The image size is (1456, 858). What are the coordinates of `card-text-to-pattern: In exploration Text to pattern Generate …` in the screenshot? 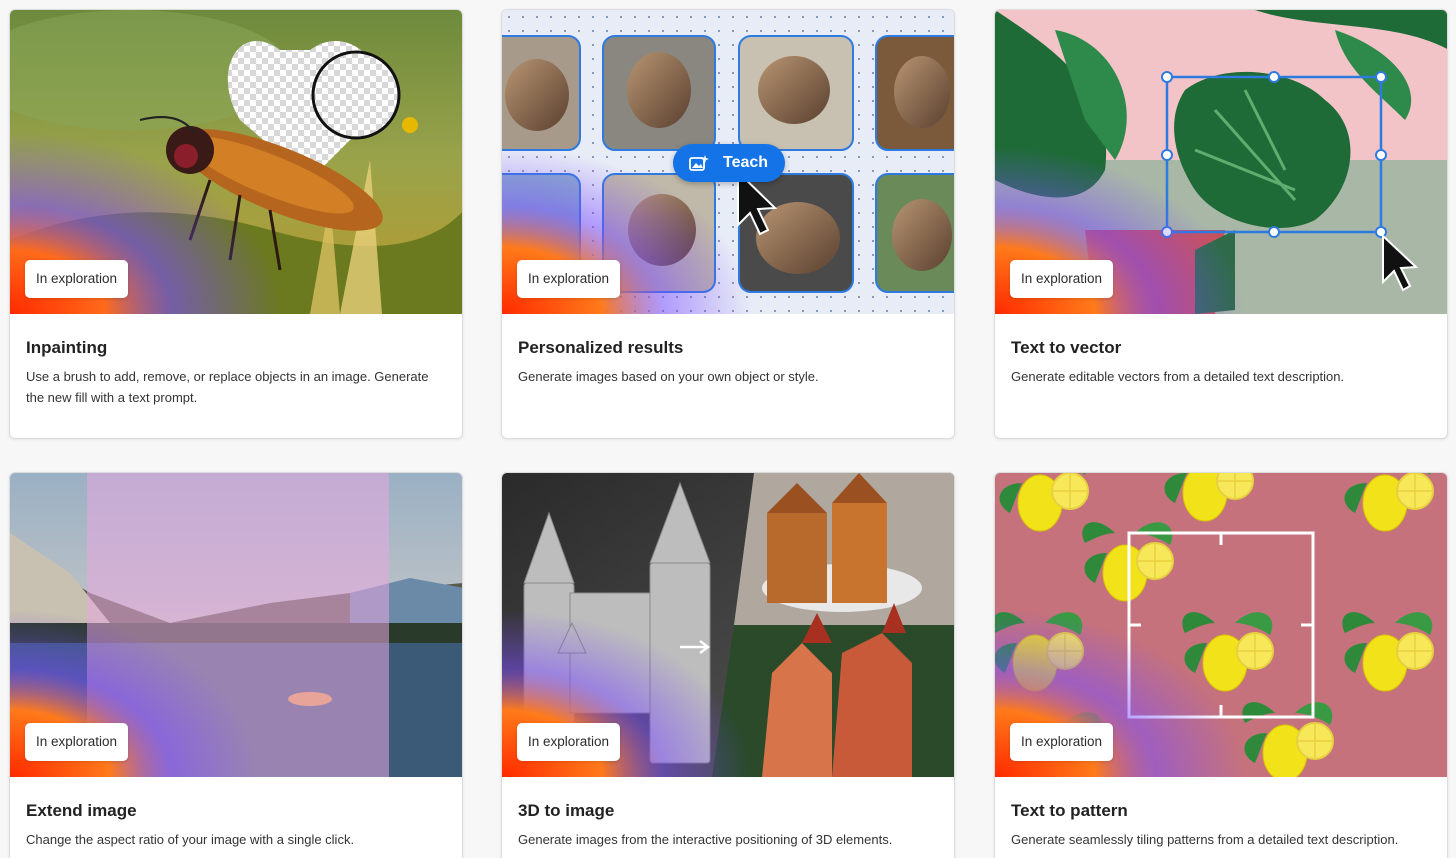 It's located at (1221, 665).